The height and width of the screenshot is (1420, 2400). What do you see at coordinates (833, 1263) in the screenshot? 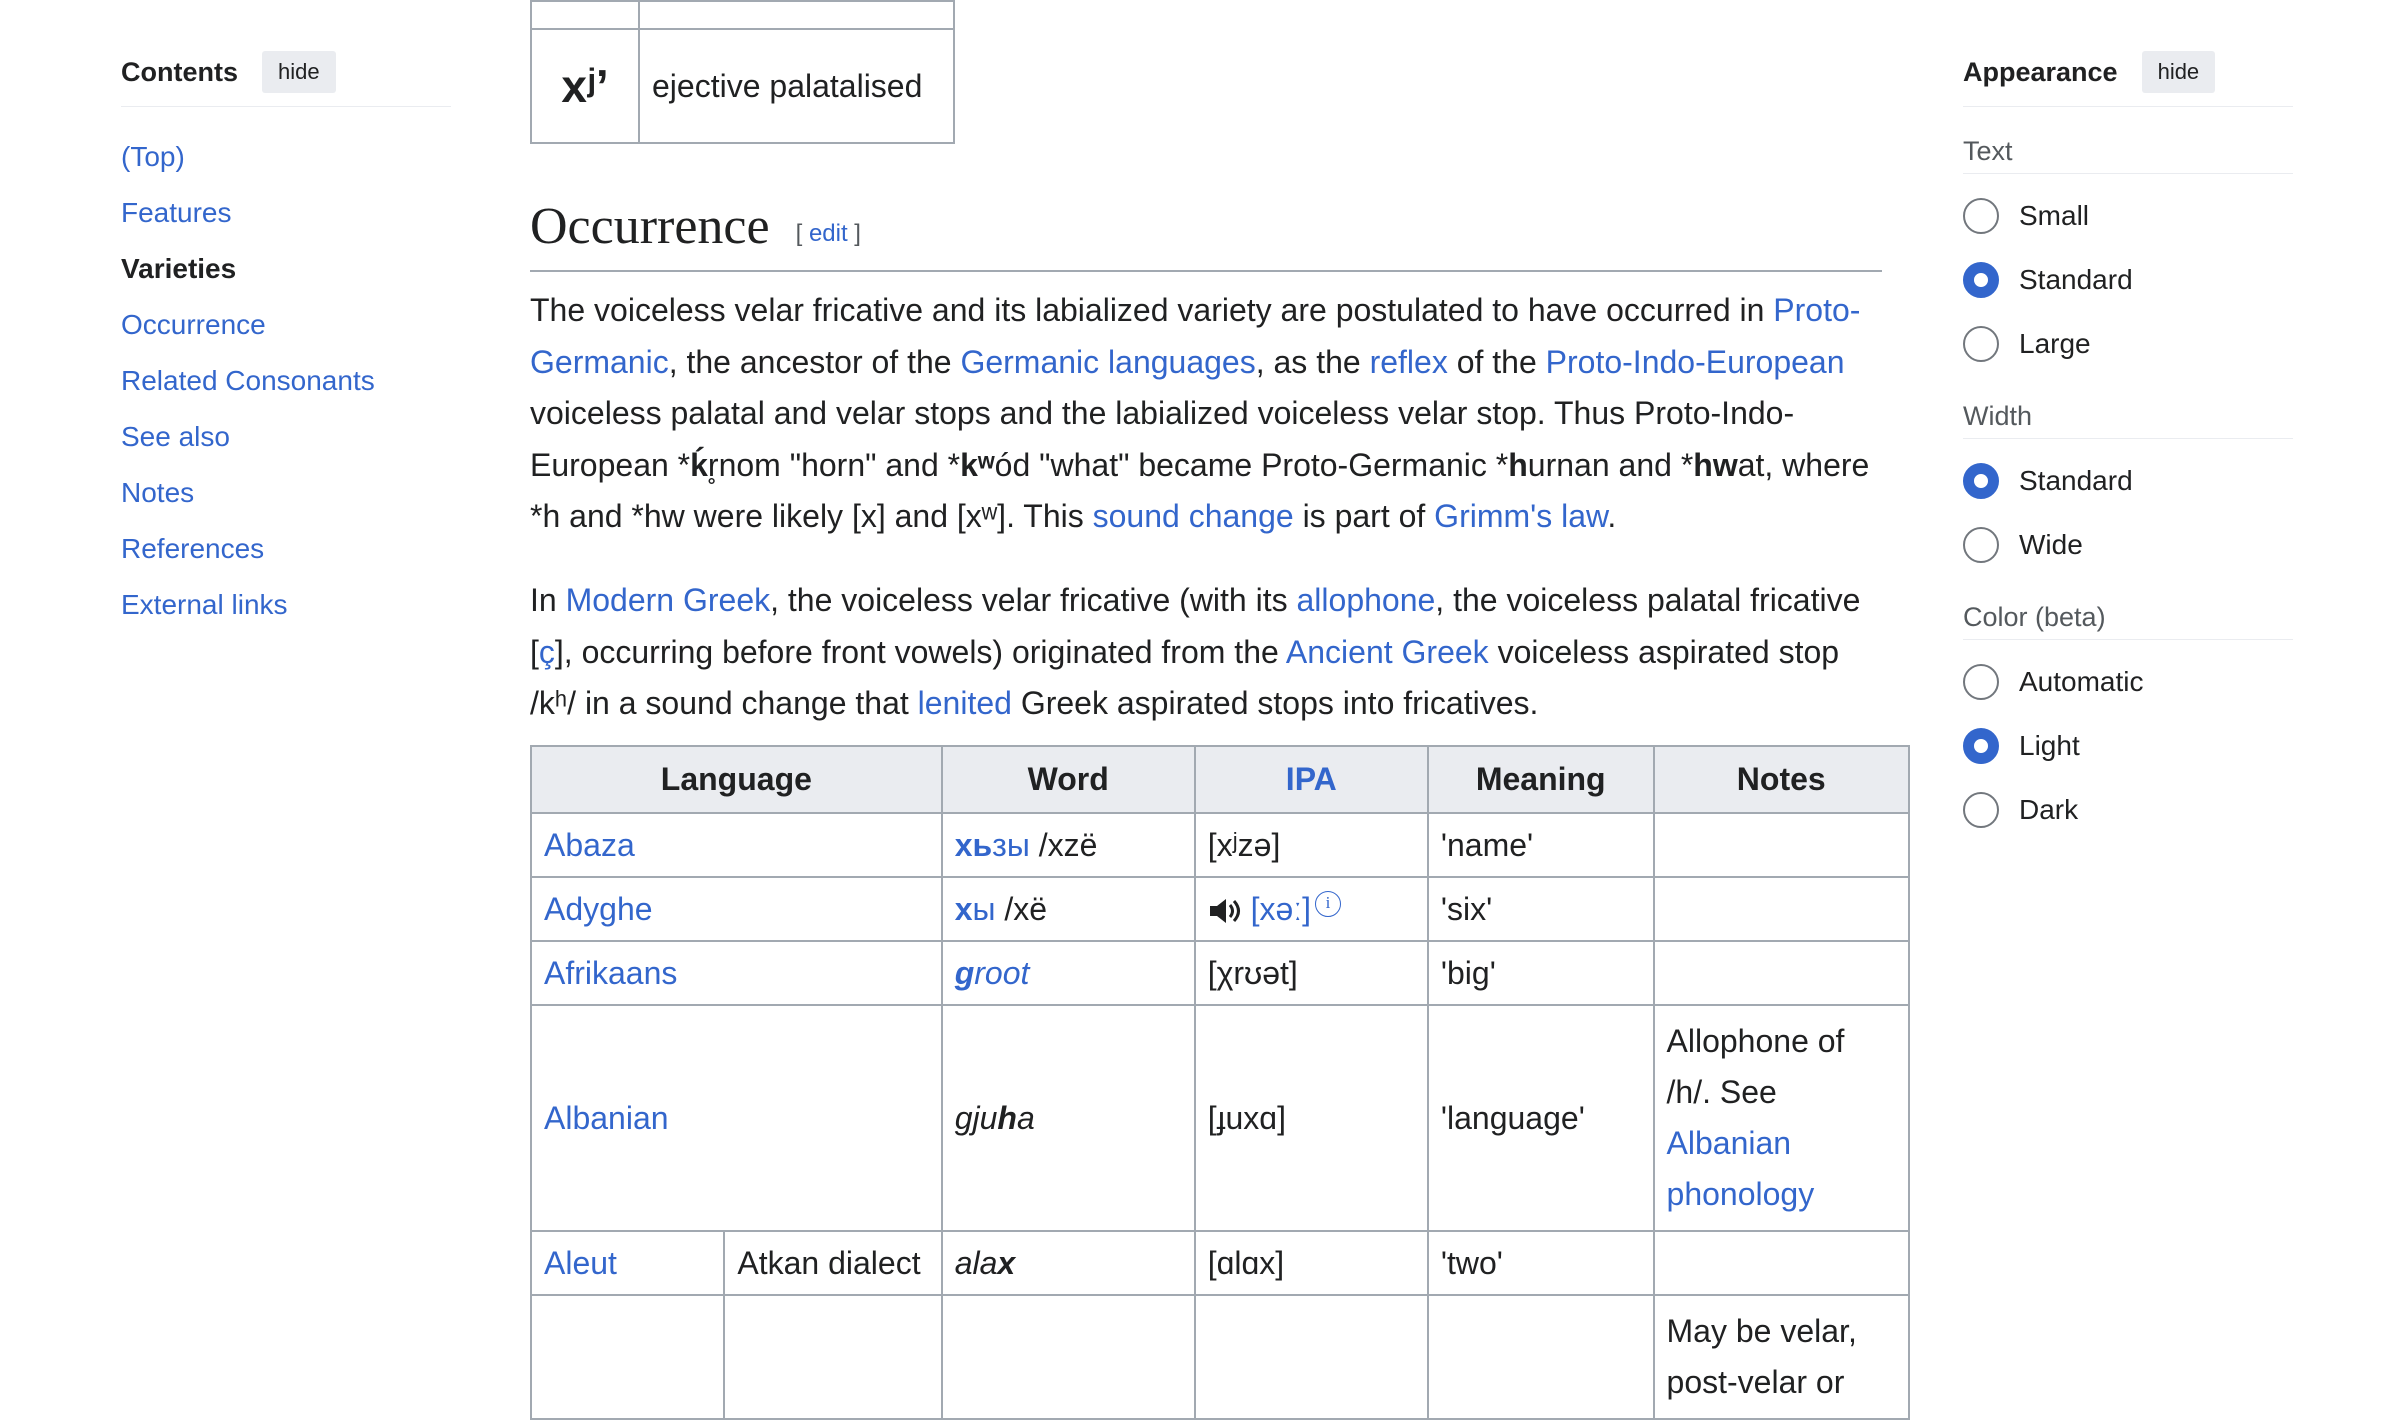
I see `cell-dialect: Atkan dialect` at bounding box center [833, 1263].